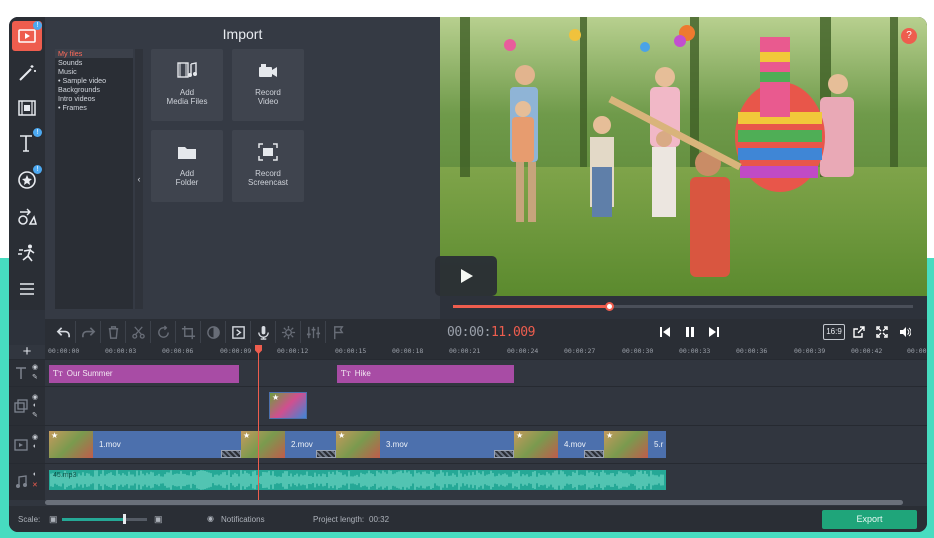 The image size is (934, 538). What do you see at coordinates (94, 98) in the screenshot?
I see `category-intro-videos: Intro videos` at bounding box center [94, 98].